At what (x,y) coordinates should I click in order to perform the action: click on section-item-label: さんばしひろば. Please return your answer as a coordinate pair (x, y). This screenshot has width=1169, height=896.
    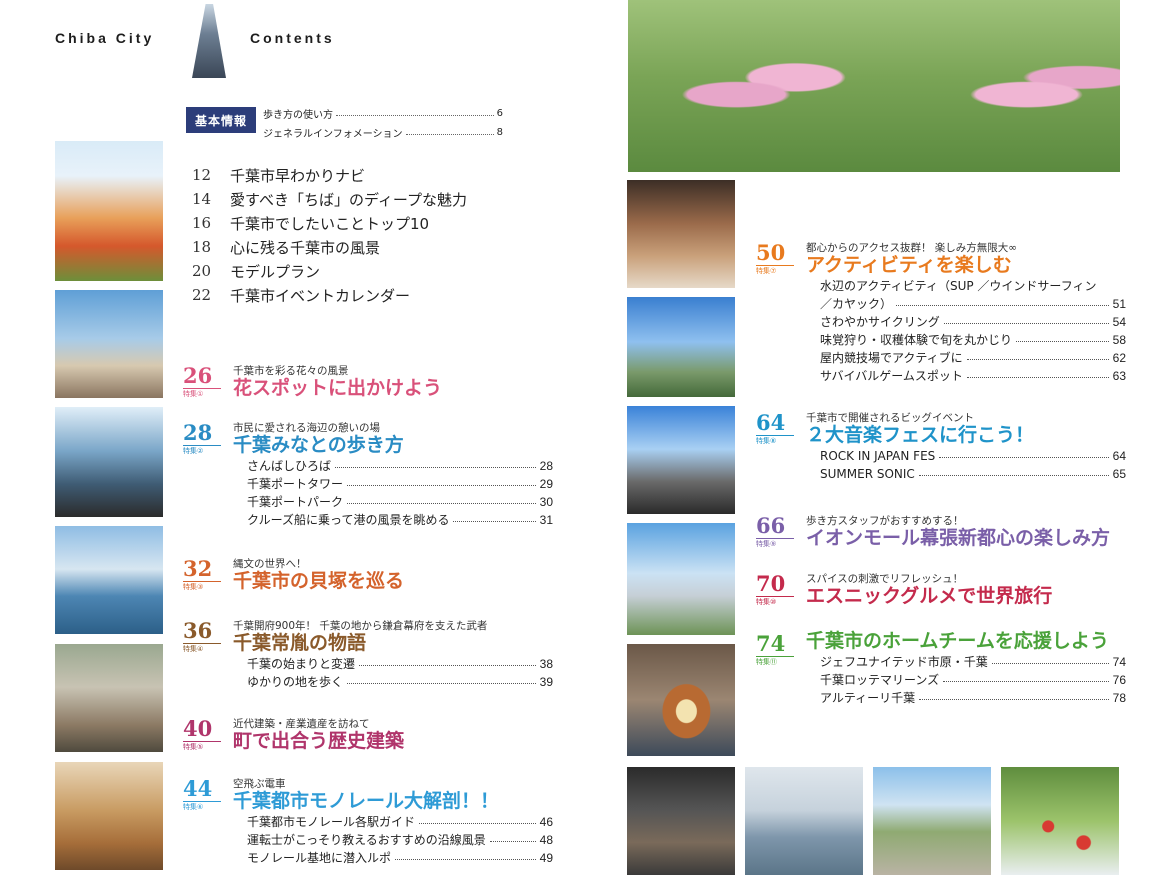
    Looking at the image, I should click on (289, 466).